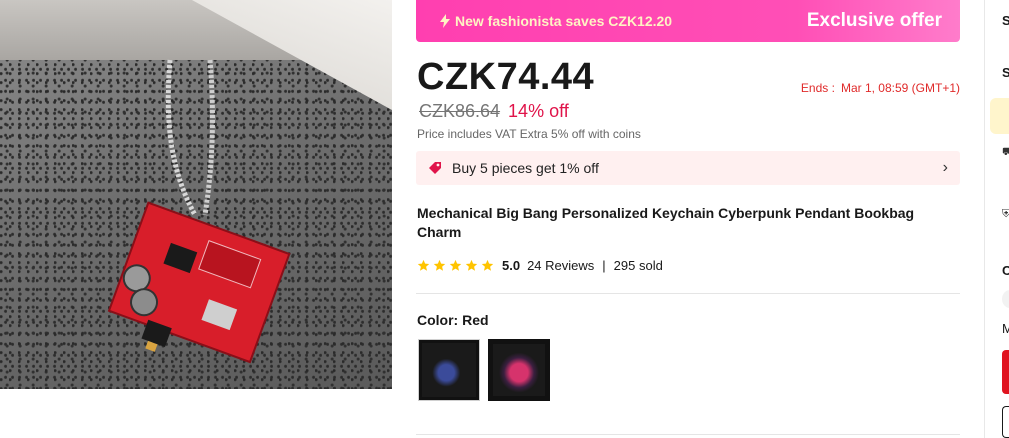 This screenshot has height=438, width=1009. What do you see at coordinates (1005, 299) in the screenshot?
I see `quantity-stepper` at bounding box center [1005, 299].